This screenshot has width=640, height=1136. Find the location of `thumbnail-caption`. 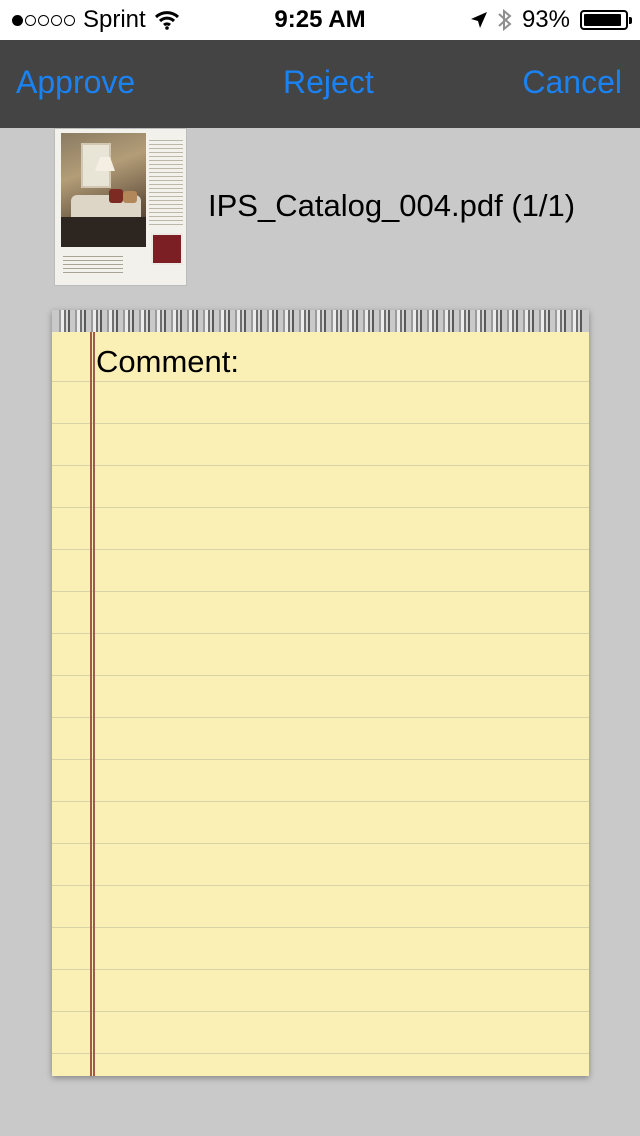

thumbnail-caption is located at coordinates (93, 264).